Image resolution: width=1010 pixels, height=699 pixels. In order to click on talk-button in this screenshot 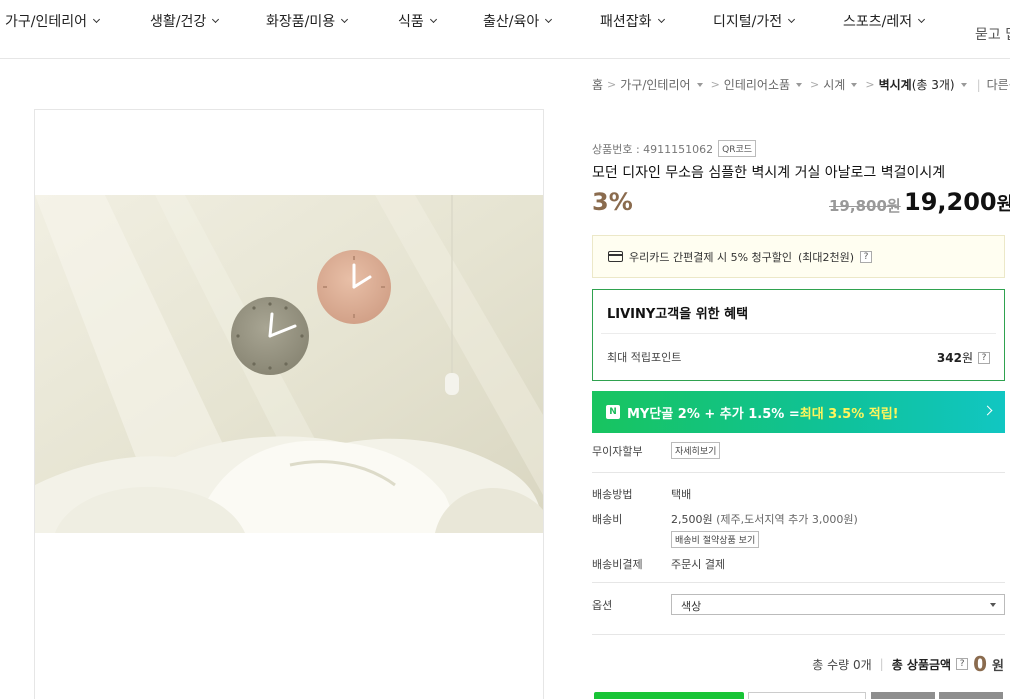, I will do `click(971, 695)`.